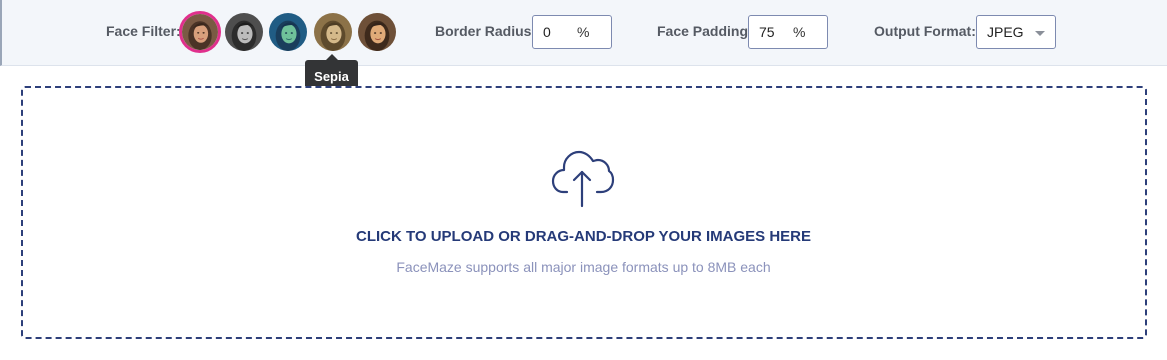  I want to click on border-radius-label: Border Radius:, so click(486, 31).